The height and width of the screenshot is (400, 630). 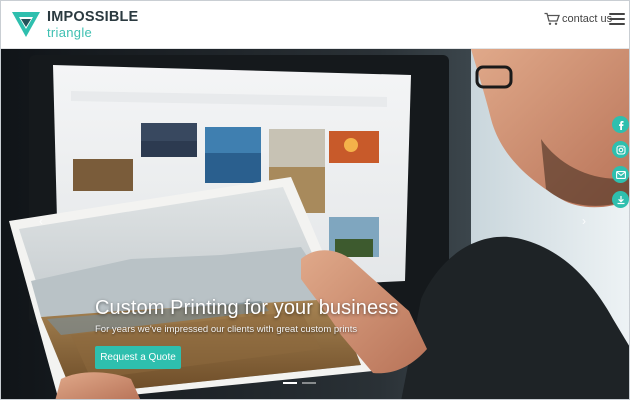 What do you see at coordinates (552, 18) in the screenshot?
I see `cart-icon` at bounding box center [552, 18].